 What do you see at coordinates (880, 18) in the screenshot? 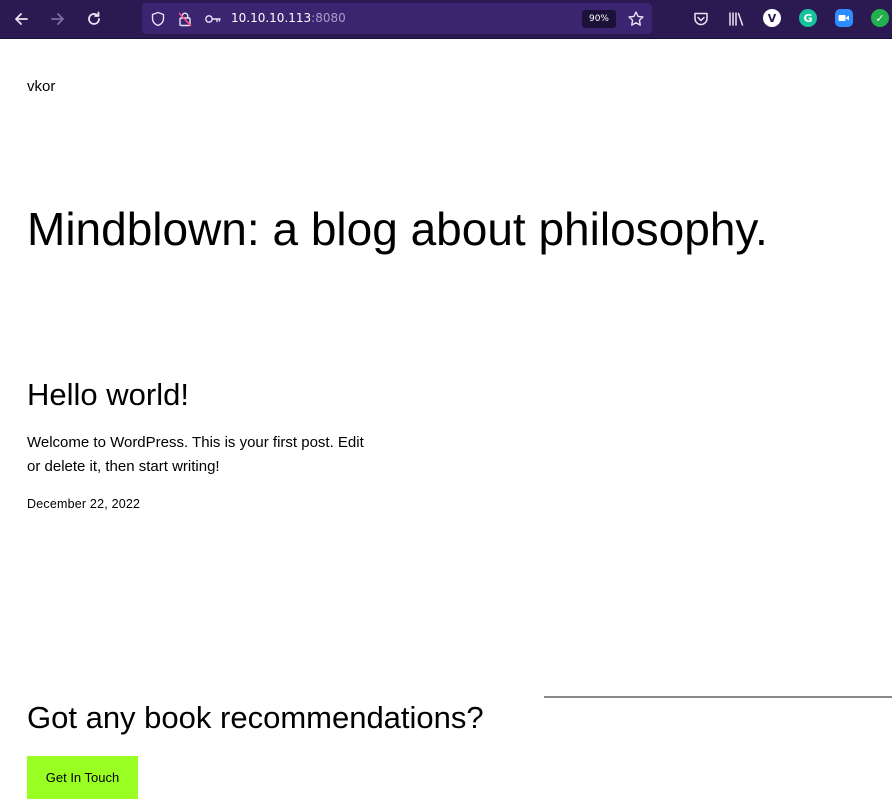
I see `check-extension-icon: ✓` at bounding box center [880, 18].